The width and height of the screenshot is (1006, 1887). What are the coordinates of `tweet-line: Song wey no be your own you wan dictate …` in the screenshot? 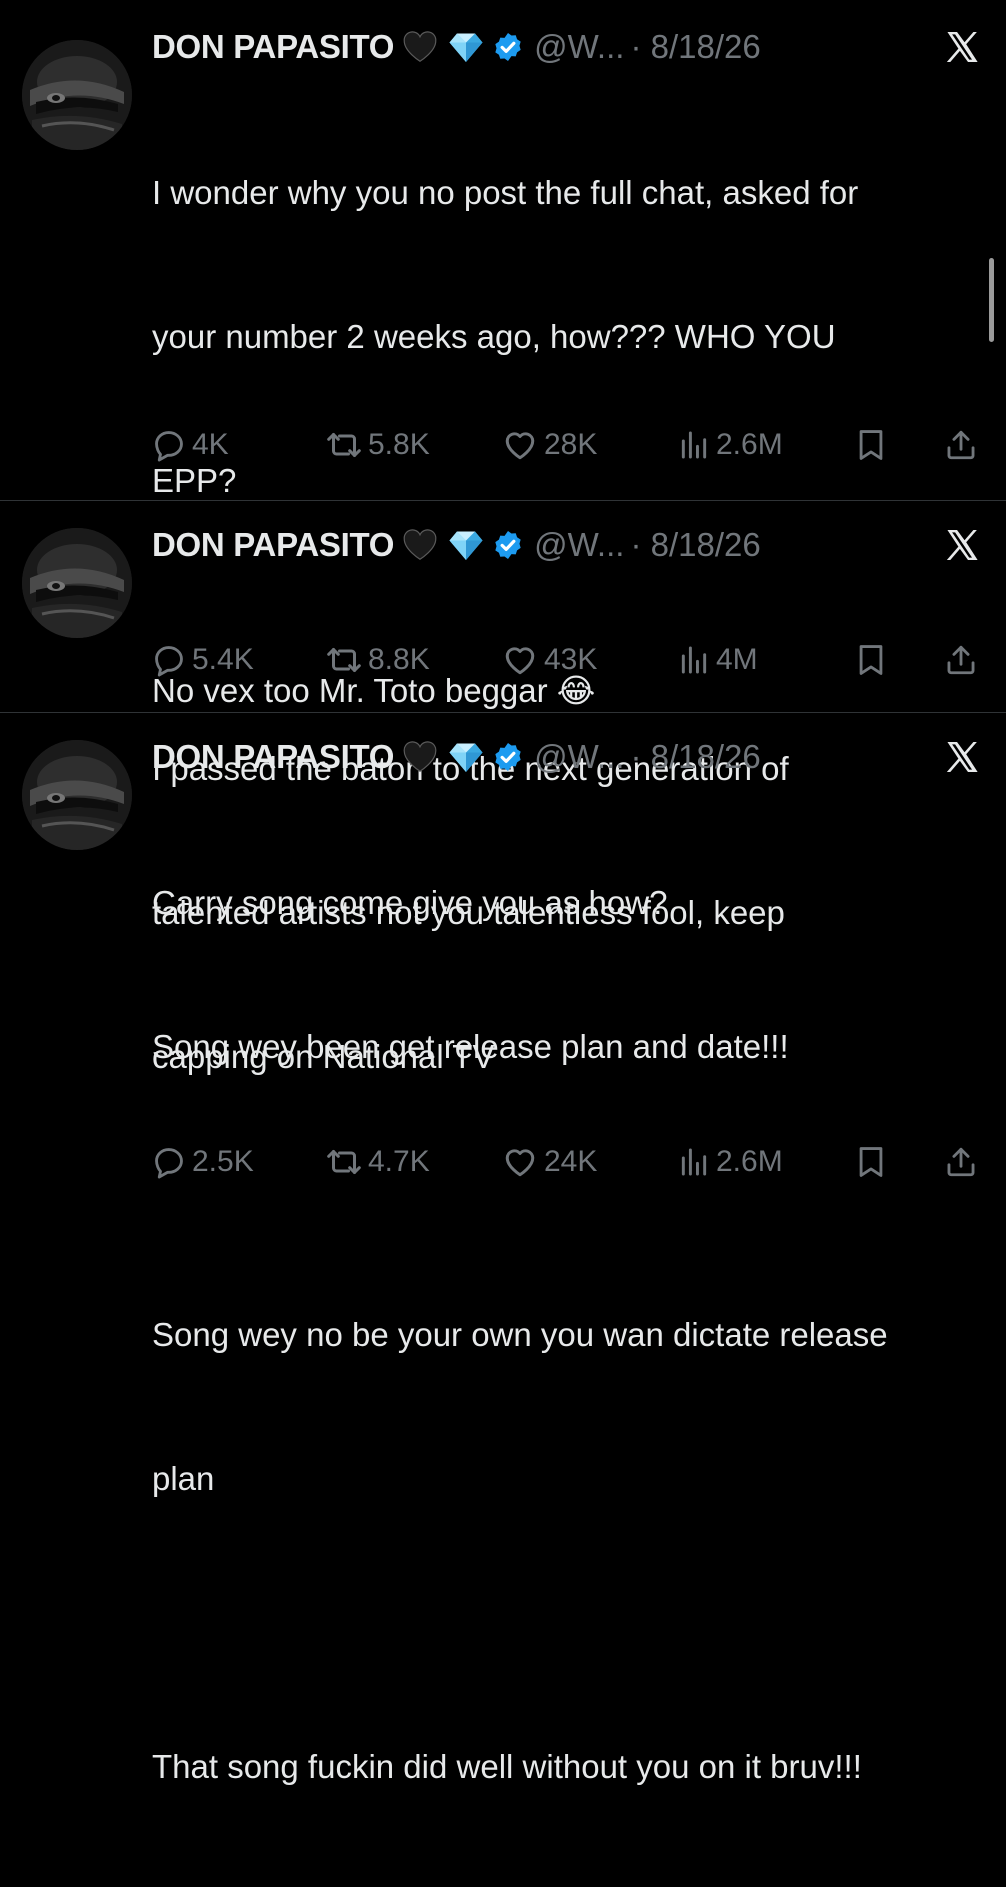 It's located at (520, 1334).